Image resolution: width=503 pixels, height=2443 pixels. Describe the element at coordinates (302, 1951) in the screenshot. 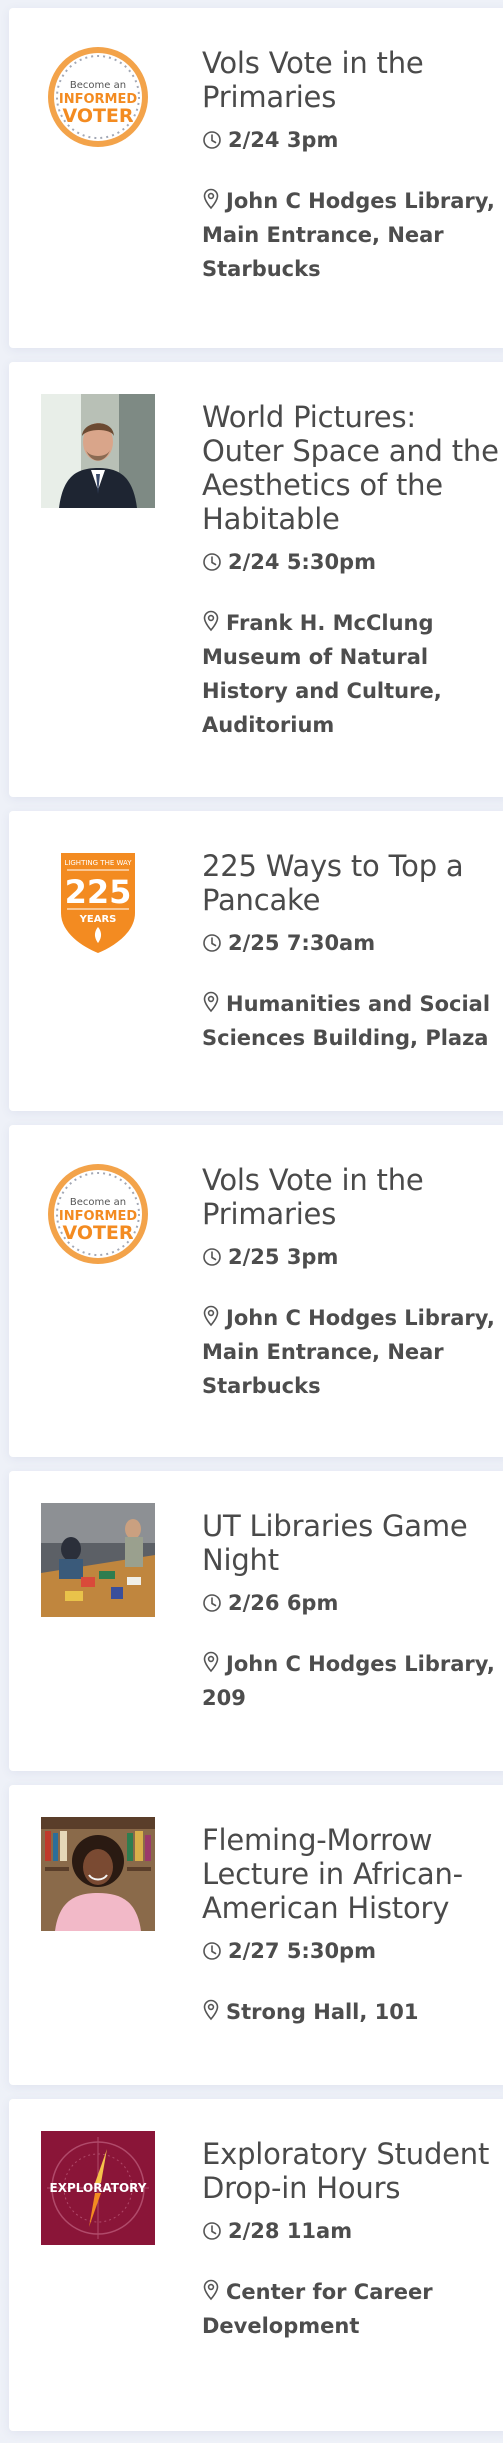

I see `event-datetime-text: 2/27 5:30pm` at that location.